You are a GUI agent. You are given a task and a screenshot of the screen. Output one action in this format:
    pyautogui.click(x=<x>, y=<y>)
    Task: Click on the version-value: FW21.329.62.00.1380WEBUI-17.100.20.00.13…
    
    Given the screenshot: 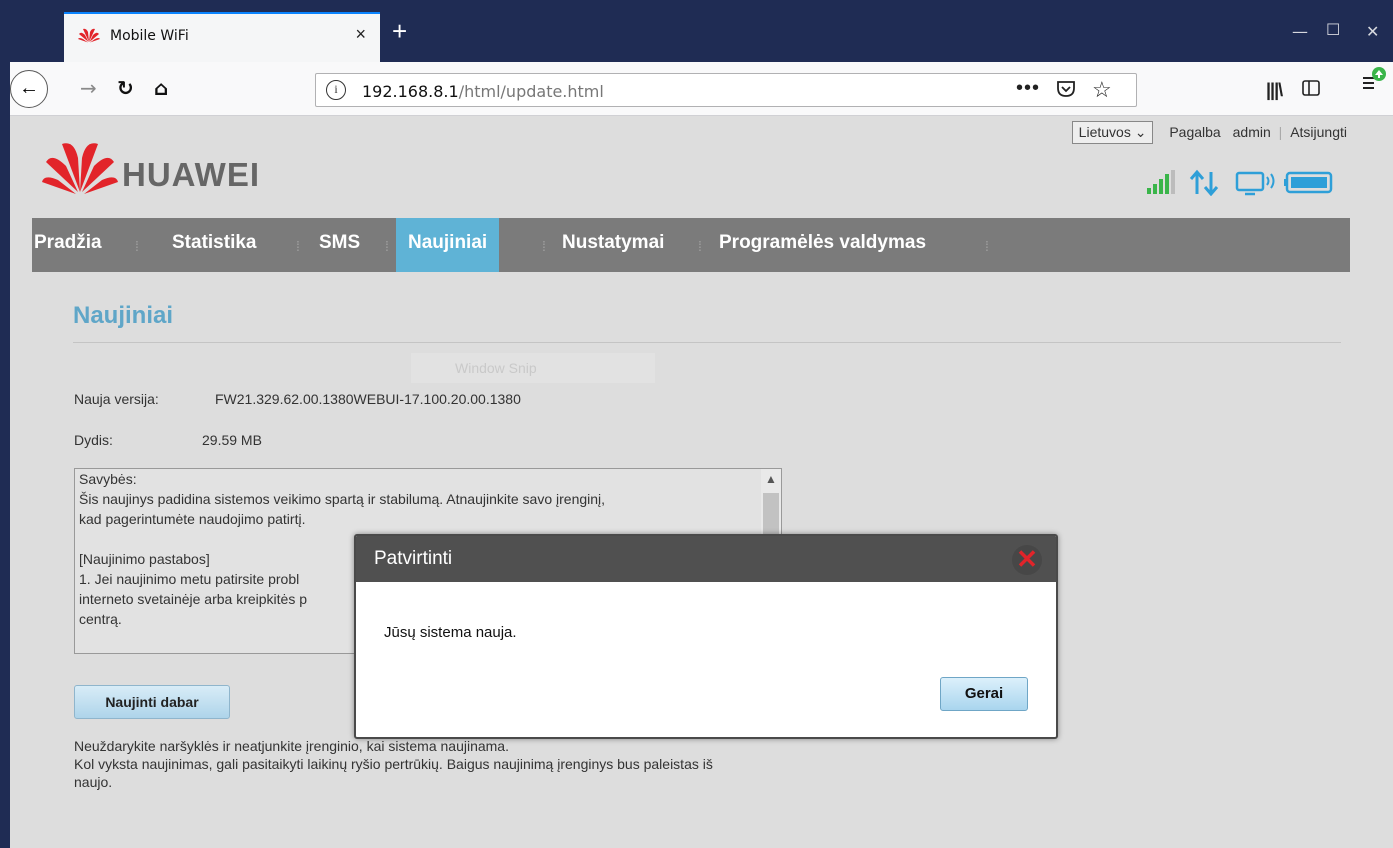 What is the action you would take?
    pyautogui.click(x=368, y=399)
    